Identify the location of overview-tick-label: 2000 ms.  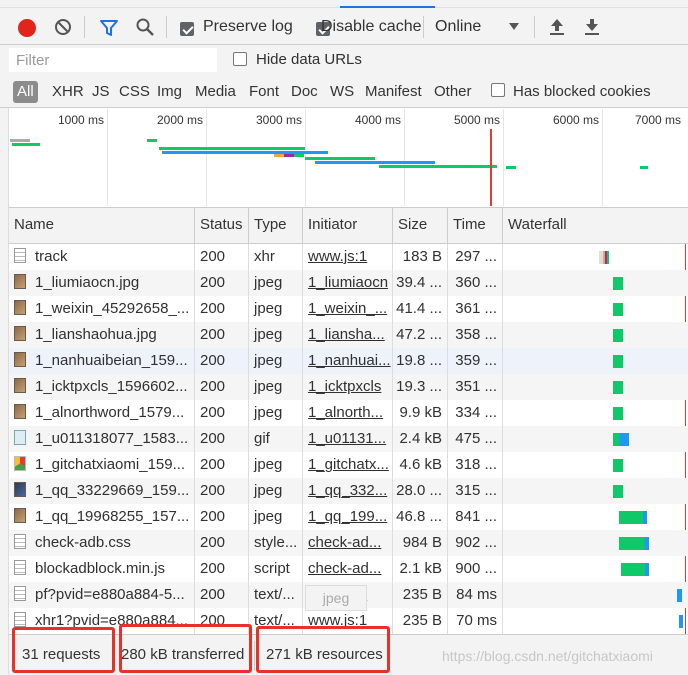
(179, 120).